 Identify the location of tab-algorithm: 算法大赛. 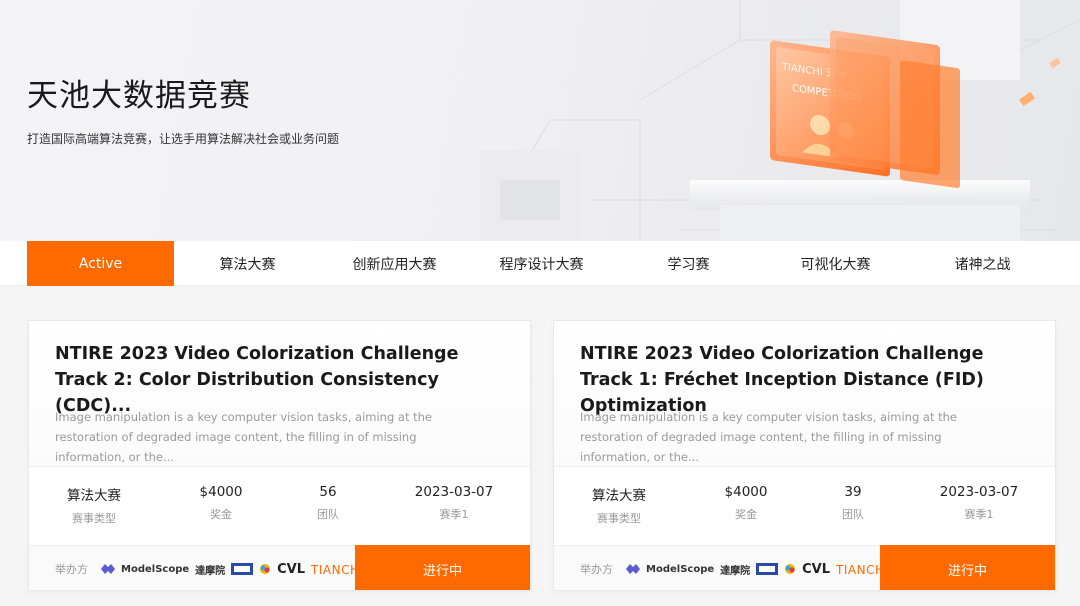
(247, 263).